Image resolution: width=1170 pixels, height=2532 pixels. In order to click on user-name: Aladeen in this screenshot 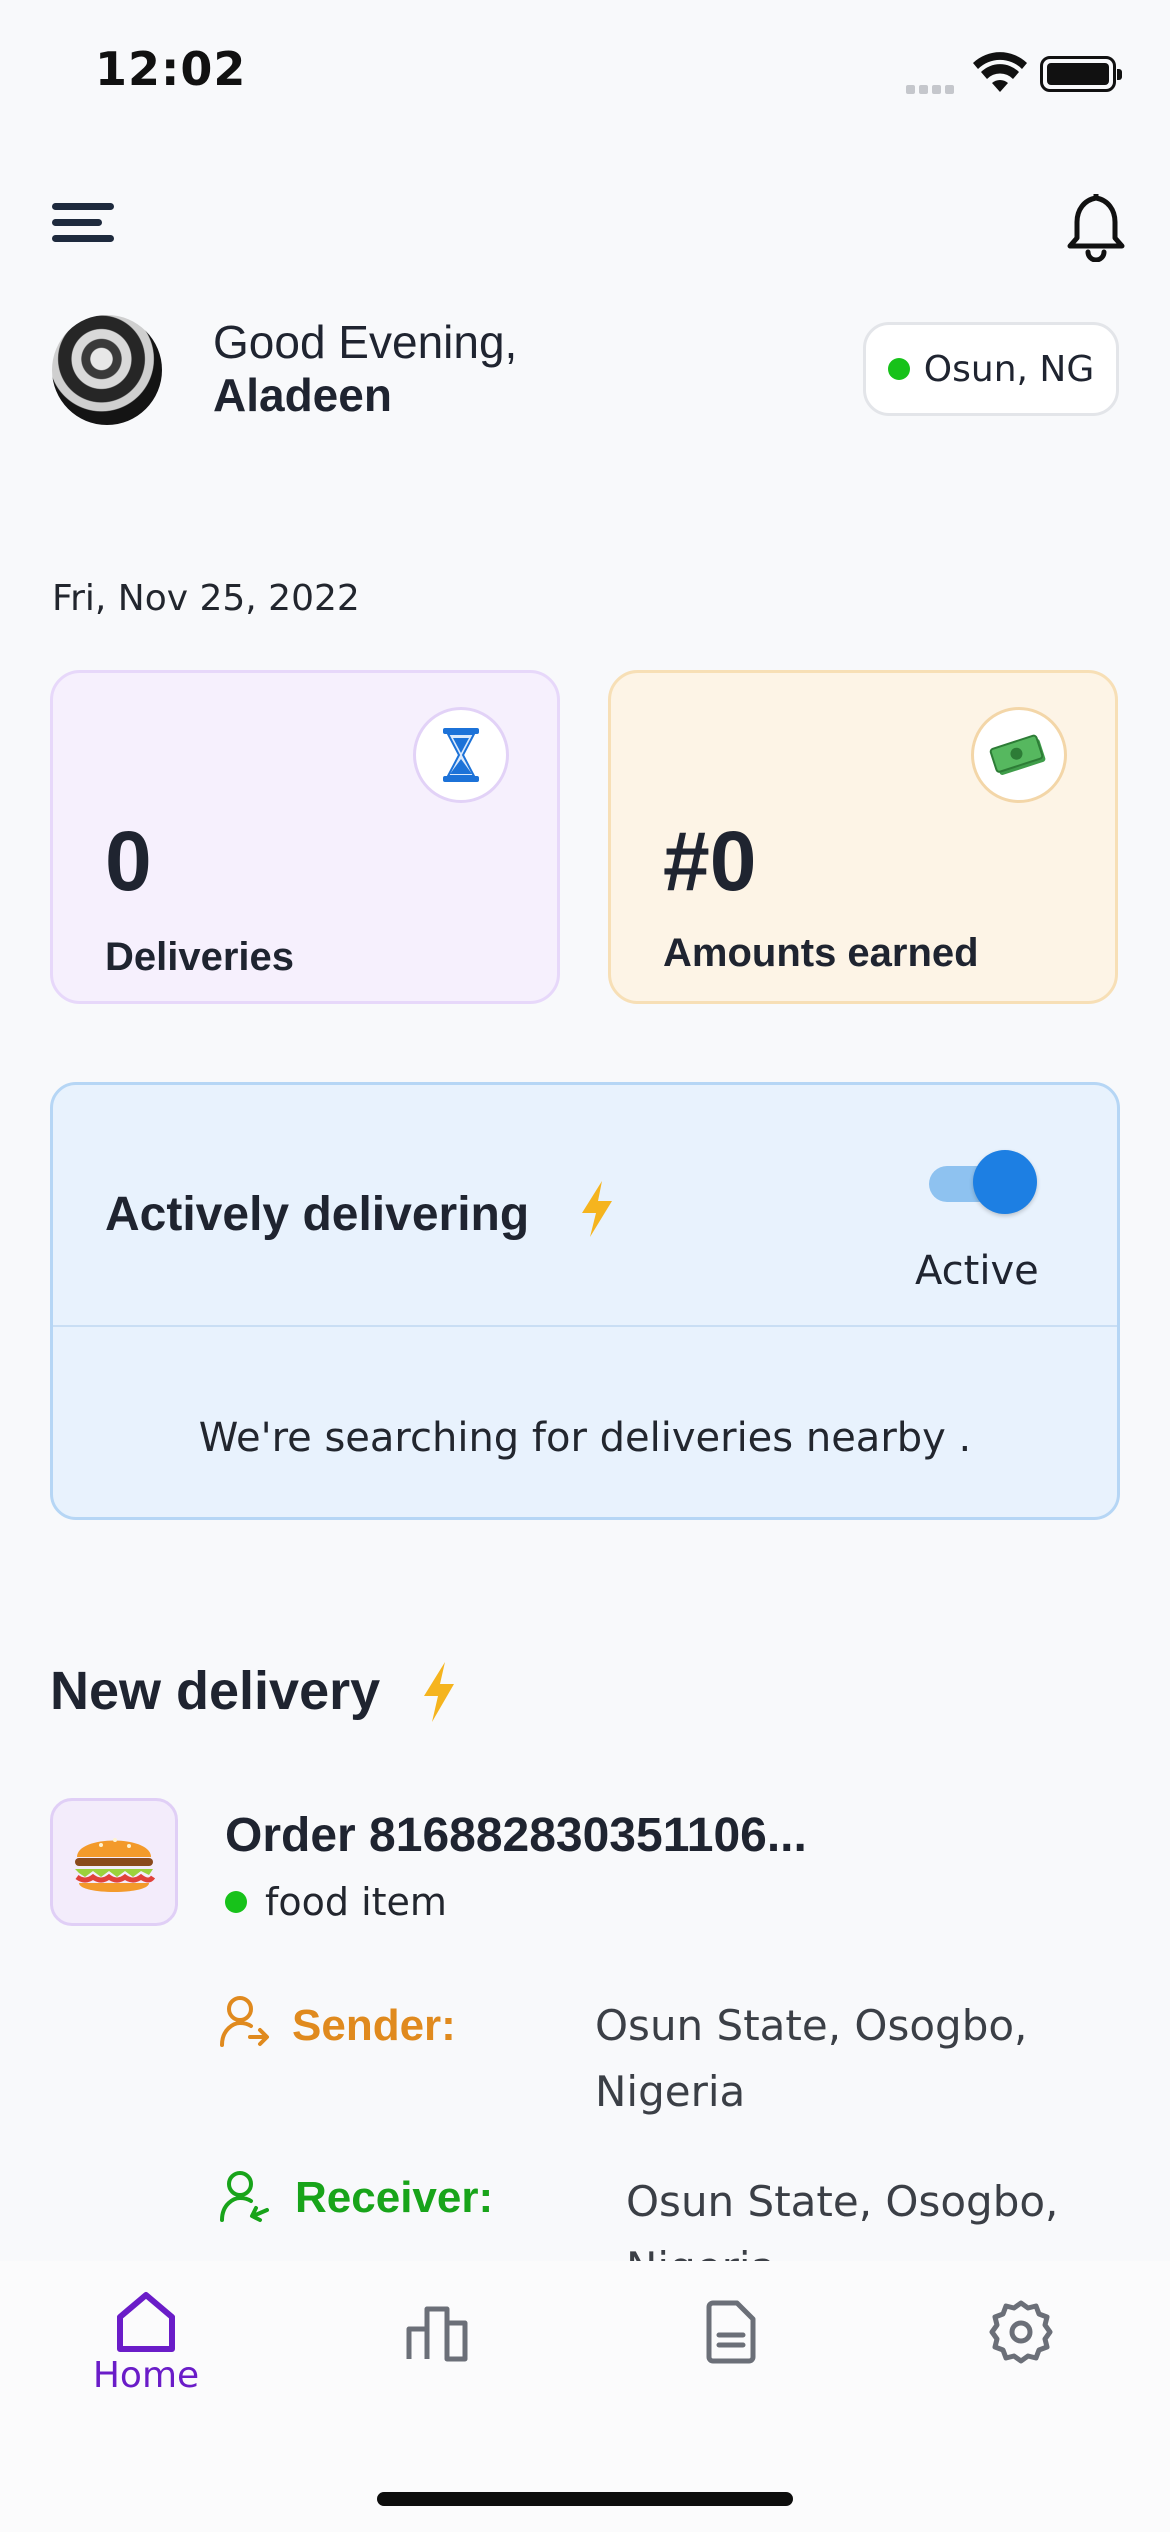, I will do `click(302, 395)`.